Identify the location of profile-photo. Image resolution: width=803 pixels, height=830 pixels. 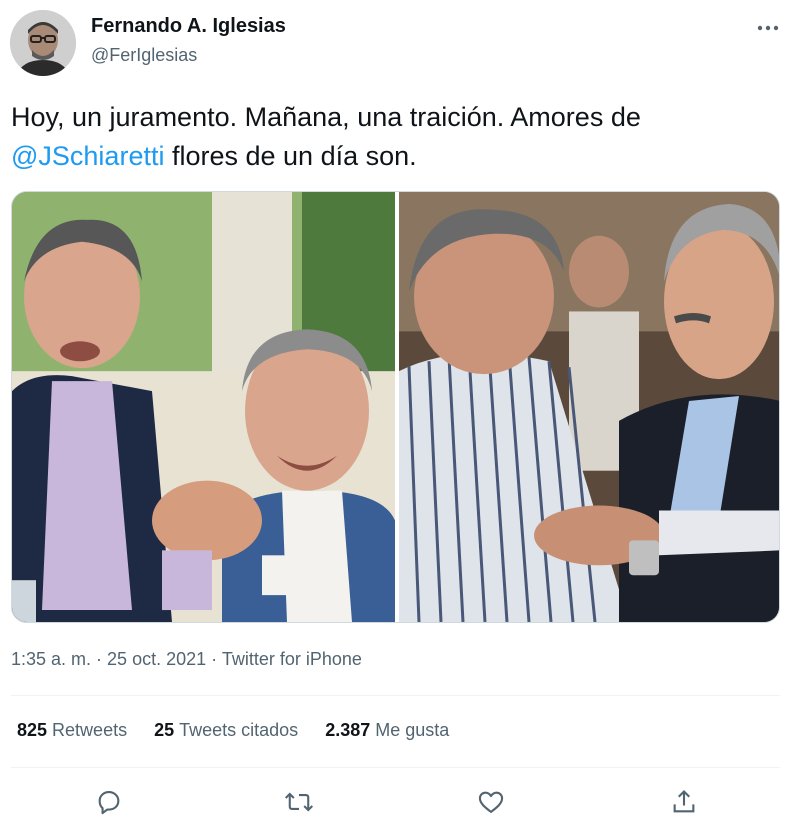
(43, 43).